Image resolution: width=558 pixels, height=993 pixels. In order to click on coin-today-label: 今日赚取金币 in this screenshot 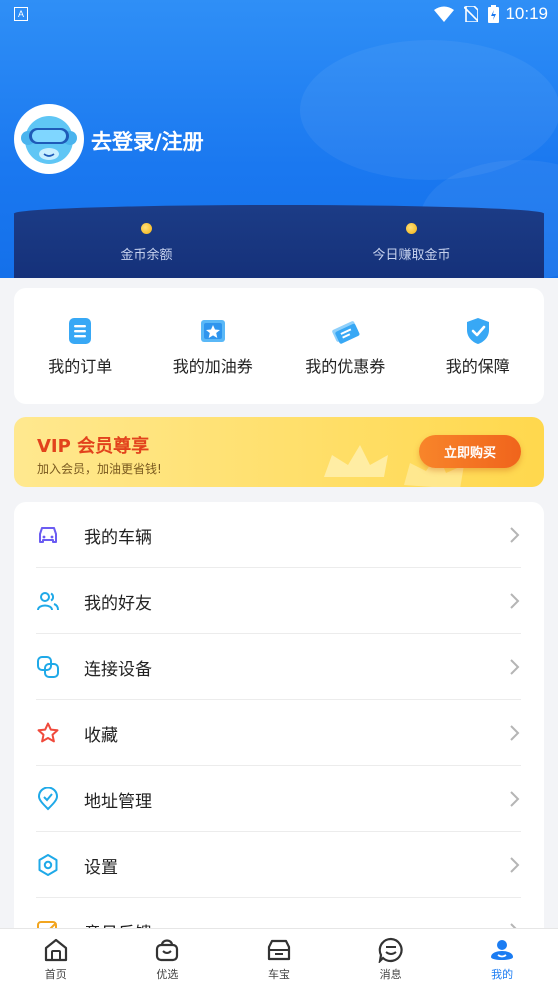, I will do `click(411, 255)`.